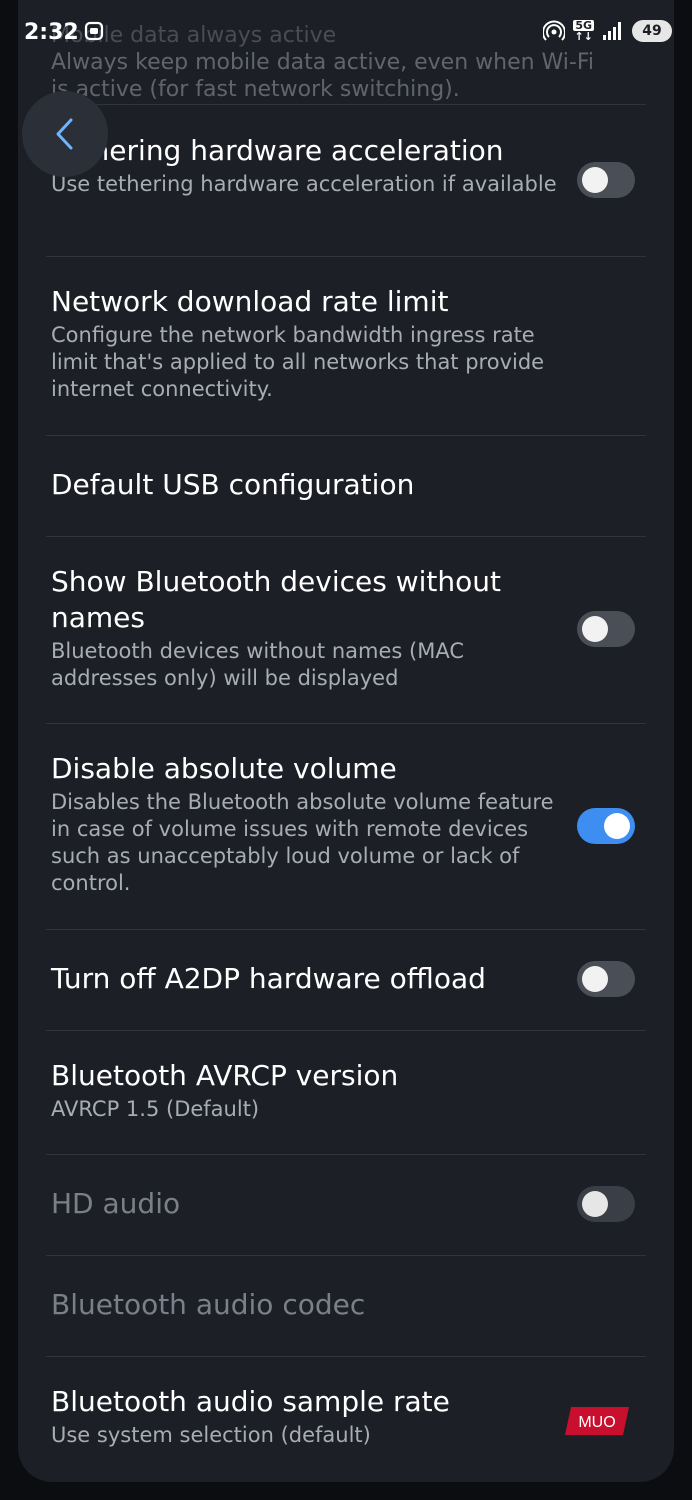  What do you see at coordinates (583, 36) in the screenshot?
I see `data-arrows-icon: ↑↓` at bounding box center [583, 36].